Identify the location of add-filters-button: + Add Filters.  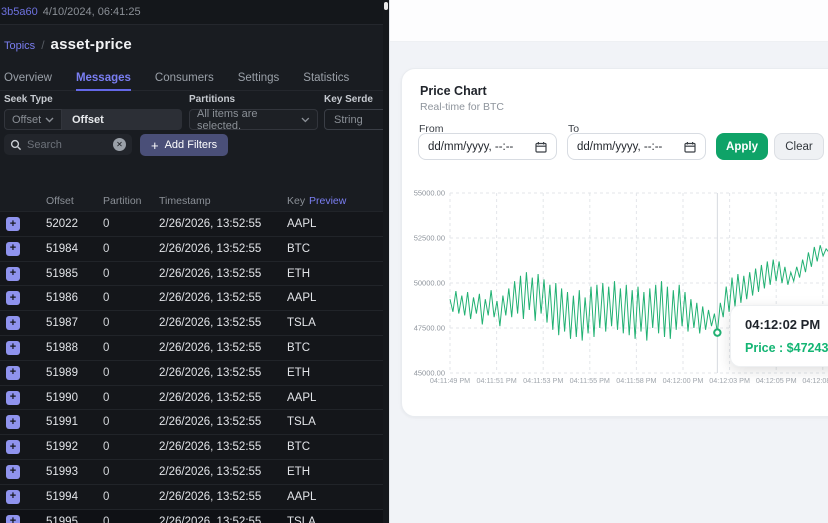
(184, 145).